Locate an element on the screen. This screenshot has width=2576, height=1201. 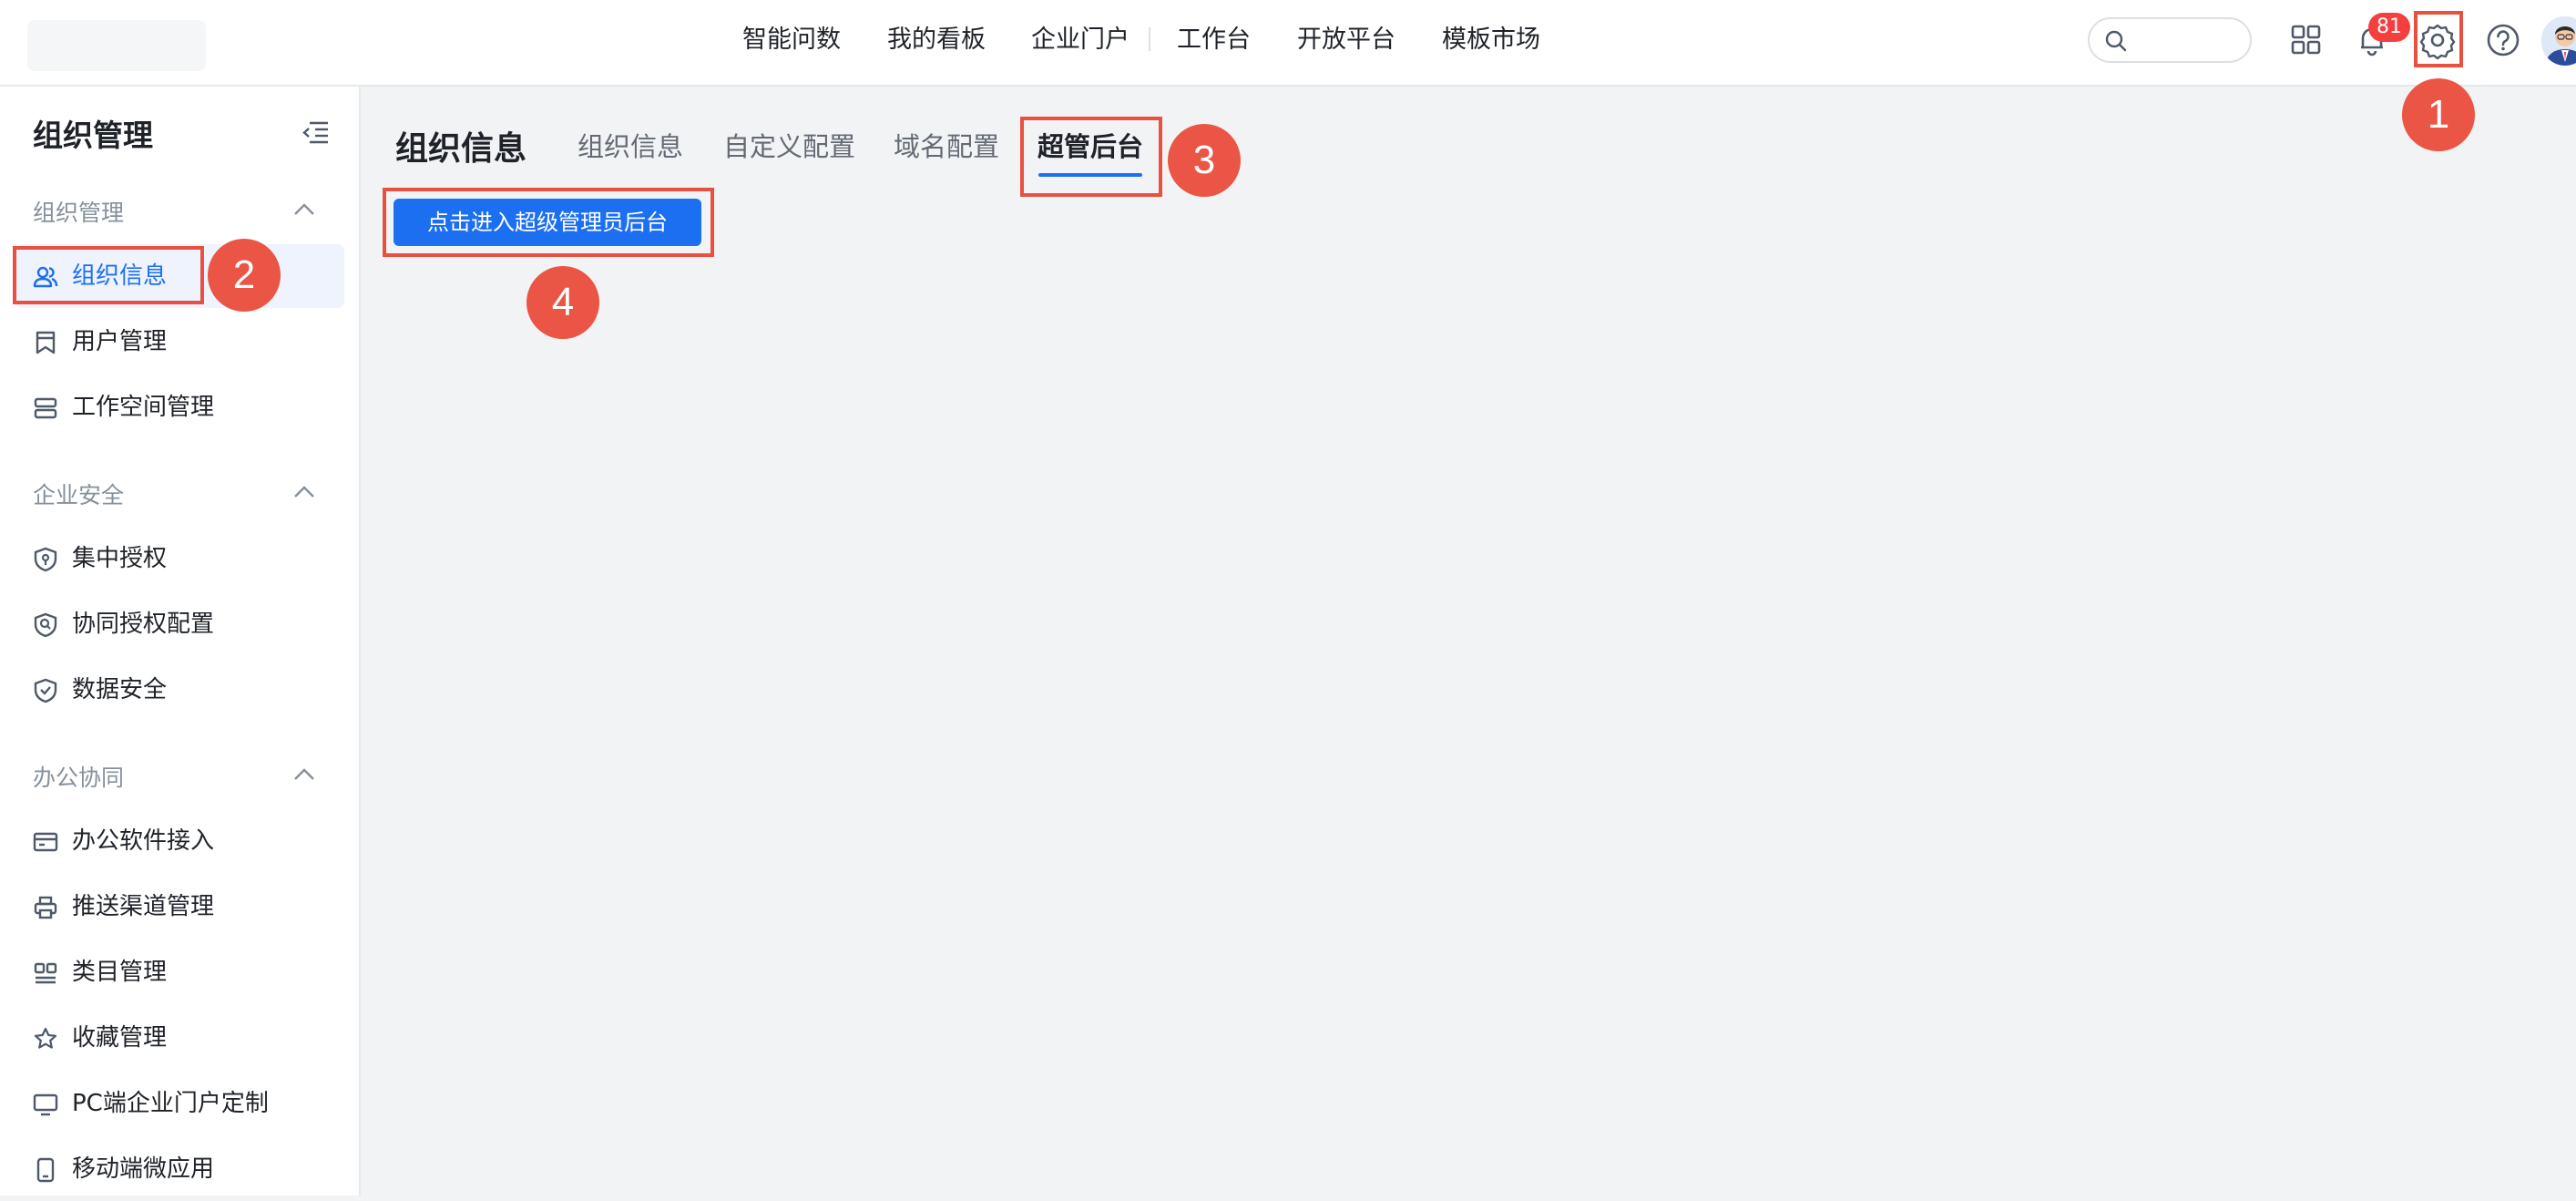
highlight-super-admin-tab is located at coordinates (1091, 157).